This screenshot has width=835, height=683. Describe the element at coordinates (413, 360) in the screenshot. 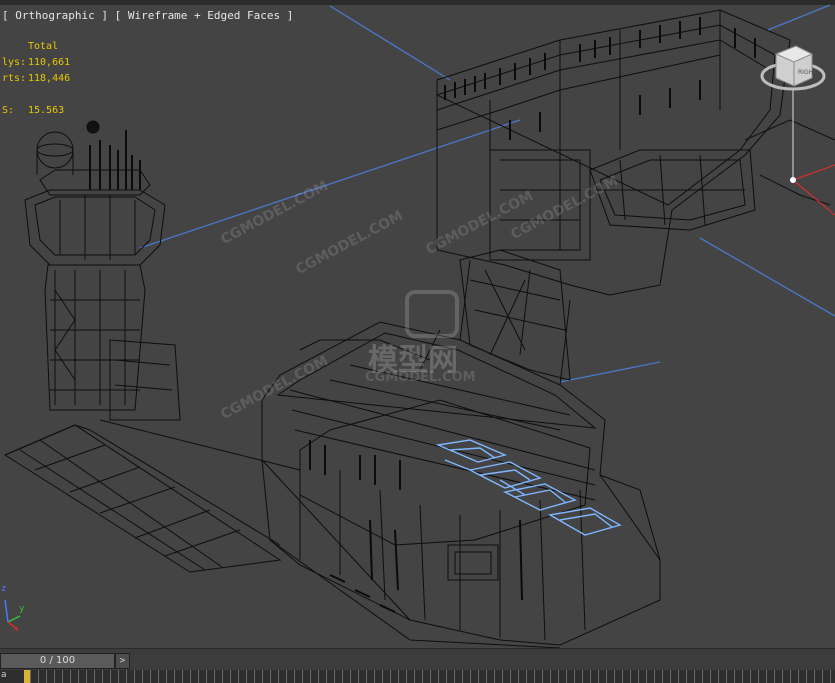

I see `watermark-logo-text: 模型网` at that location.